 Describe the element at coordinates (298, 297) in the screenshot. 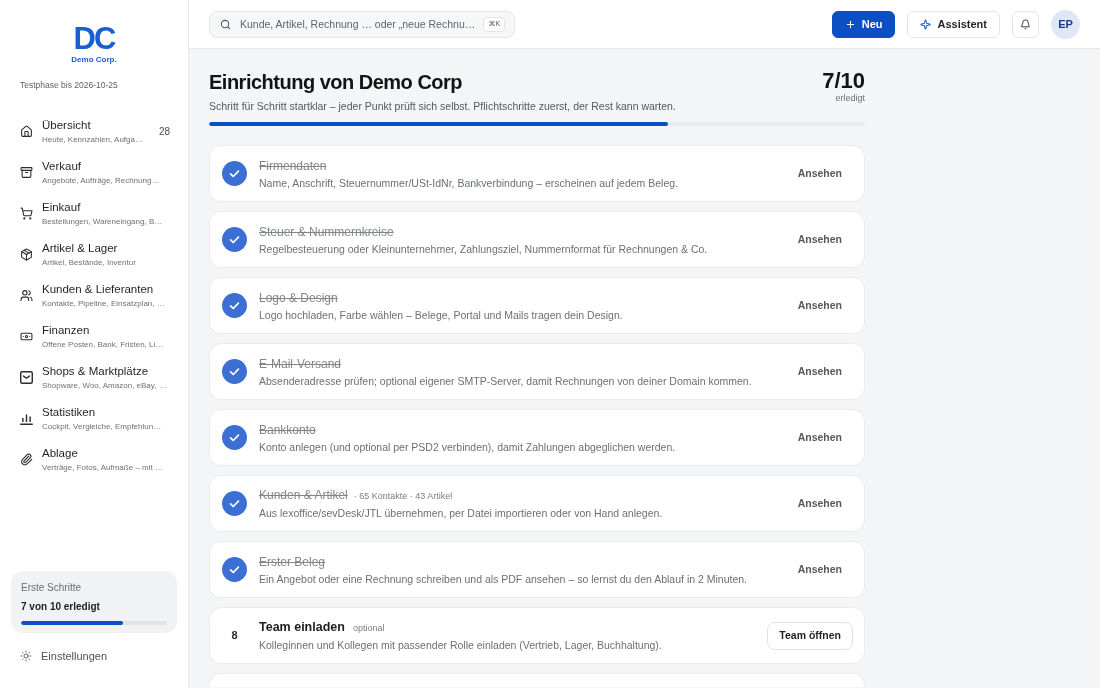

I see `step-title: Logo & Design` at that location.